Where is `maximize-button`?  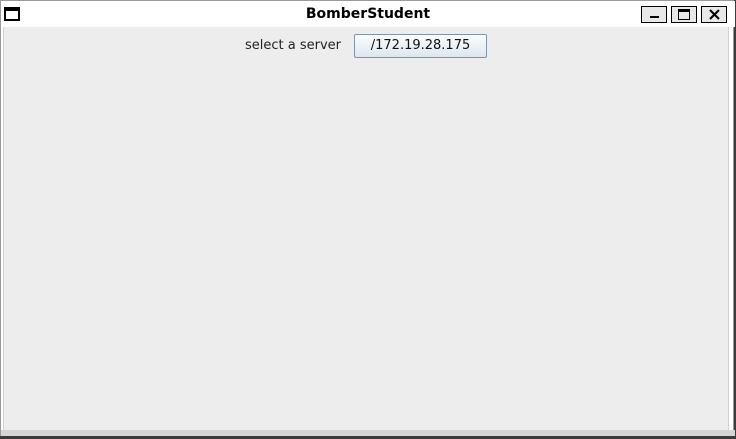
maximize-button is located at coordinates (684, 14).